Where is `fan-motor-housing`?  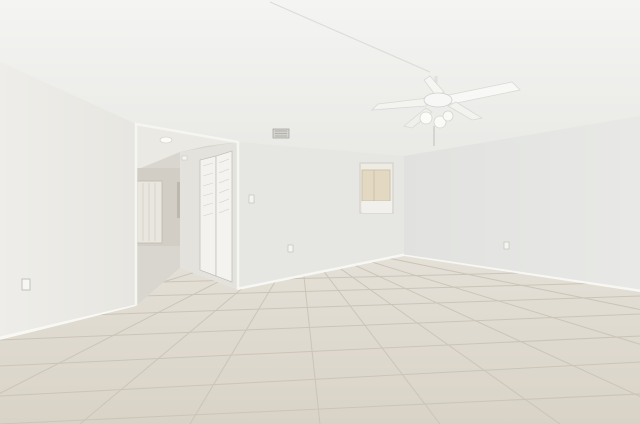
fan-motor-housing is located at coordinates (438, 100).